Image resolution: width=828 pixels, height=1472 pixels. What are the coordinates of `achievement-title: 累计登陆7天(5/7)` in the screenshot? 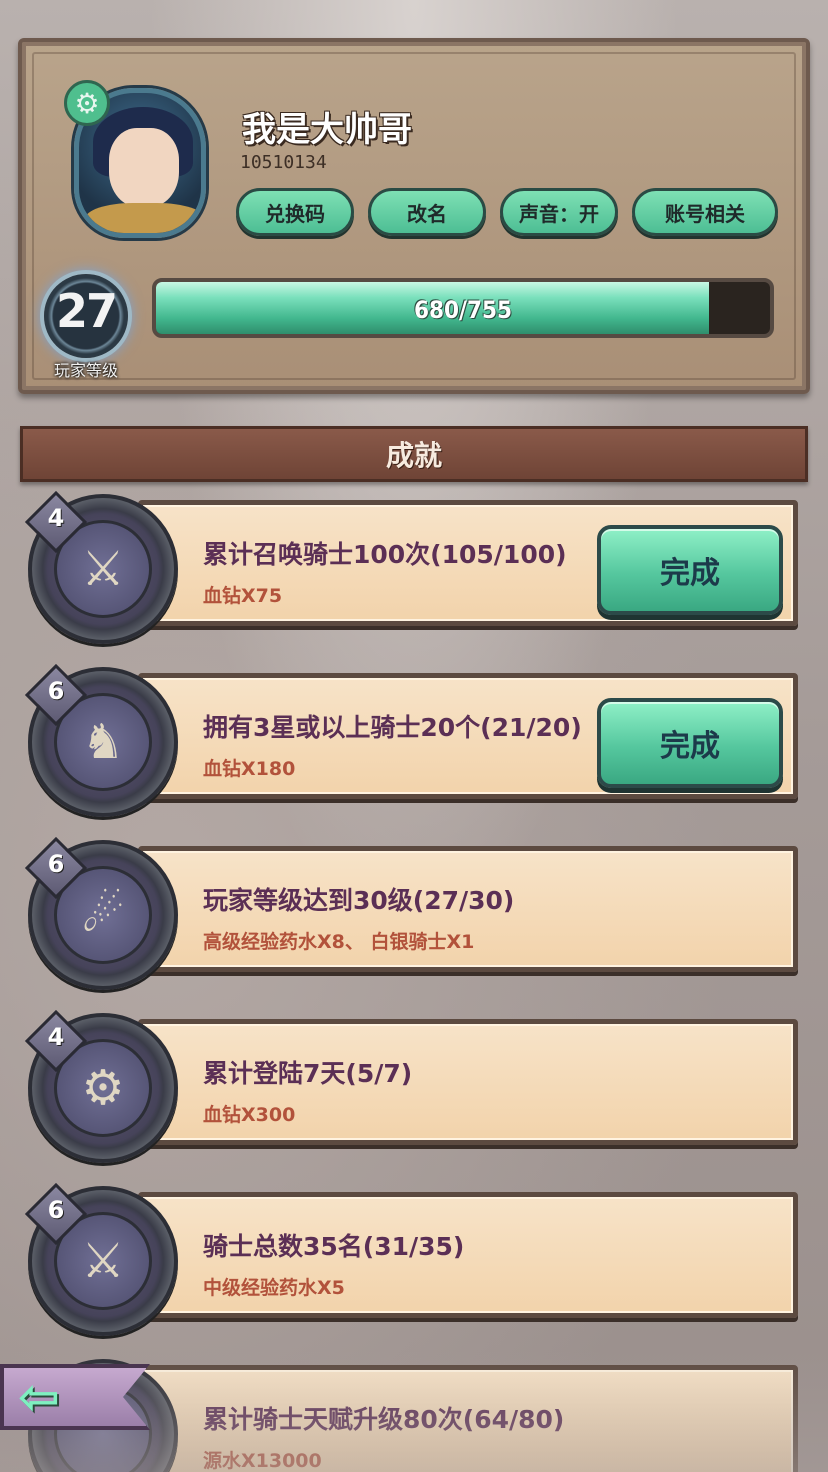 It's located at (308, 1073).